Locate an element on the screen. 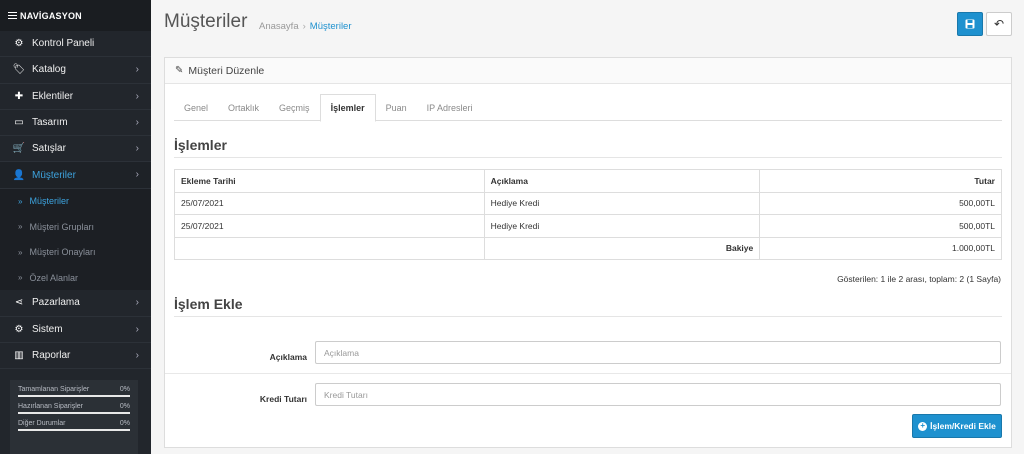 This screenshot has width=1024, height=454. save-button is located at coordinates (970, 24).